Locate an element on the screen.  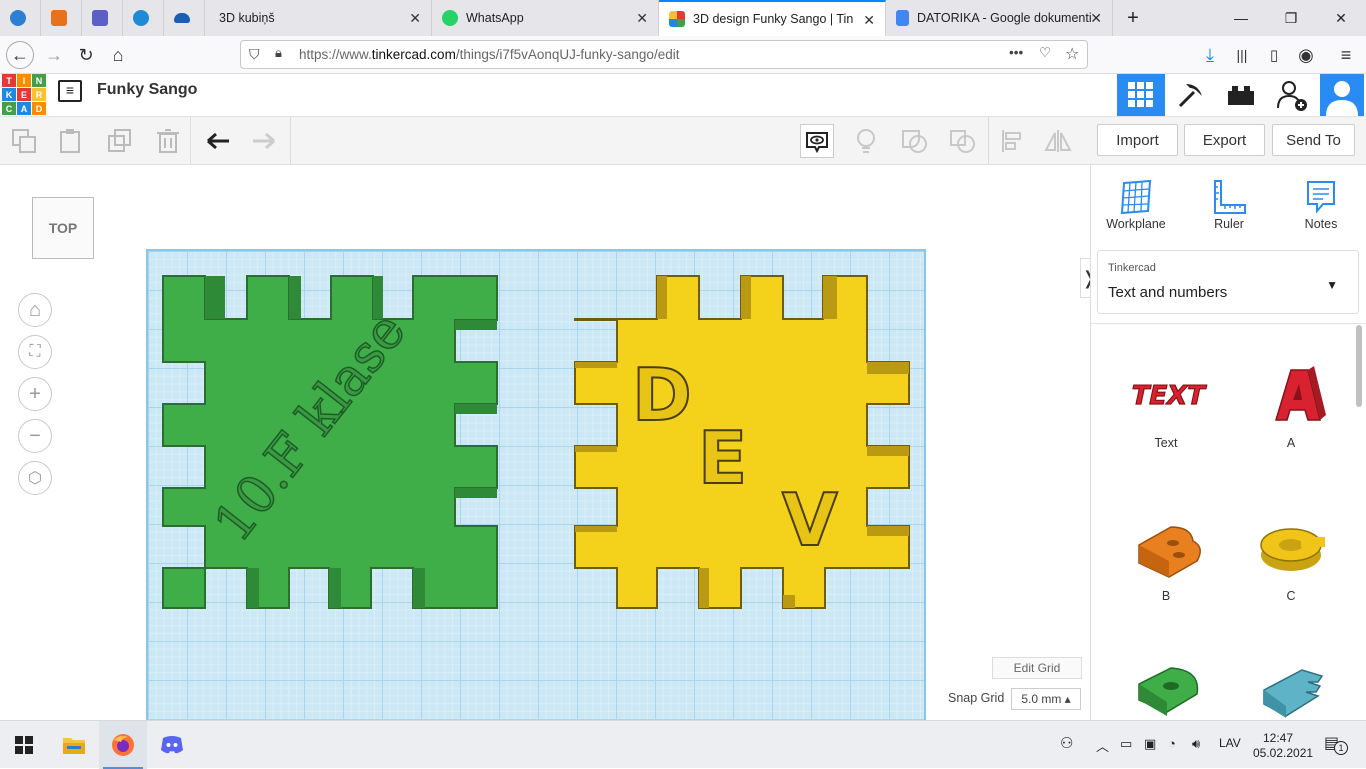
tray-chevron-up-icon: ︿ is located at coordinates (1102, 745).